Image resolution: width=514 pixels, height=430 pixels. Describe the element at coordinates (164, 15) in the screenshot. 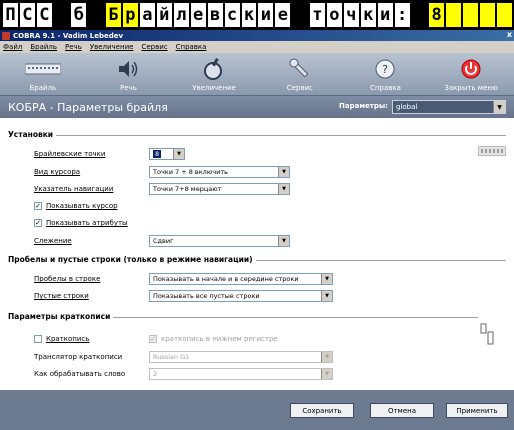

I see `braille-cell: й` at that location.